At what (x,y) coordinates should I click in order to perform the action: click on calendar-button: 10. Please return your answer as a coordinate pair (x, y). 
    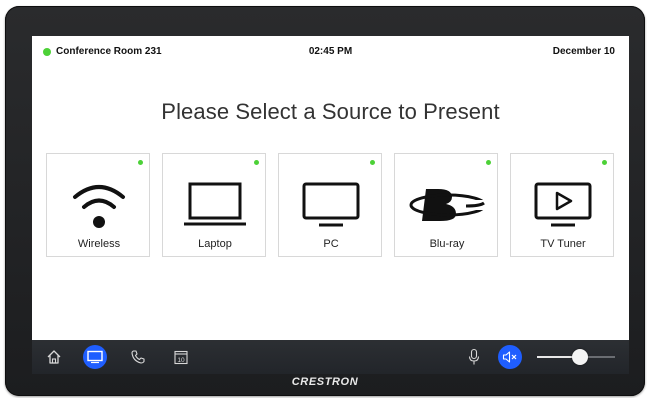
    Looking at the image, I should click on (181, 357).